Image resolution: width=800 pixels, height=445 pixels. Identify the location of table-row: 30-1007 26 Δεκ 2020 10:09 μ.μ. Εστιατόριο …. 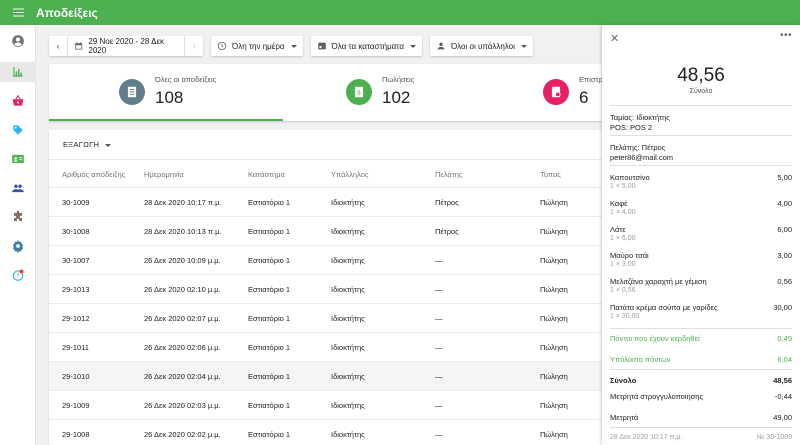
(325, 260).